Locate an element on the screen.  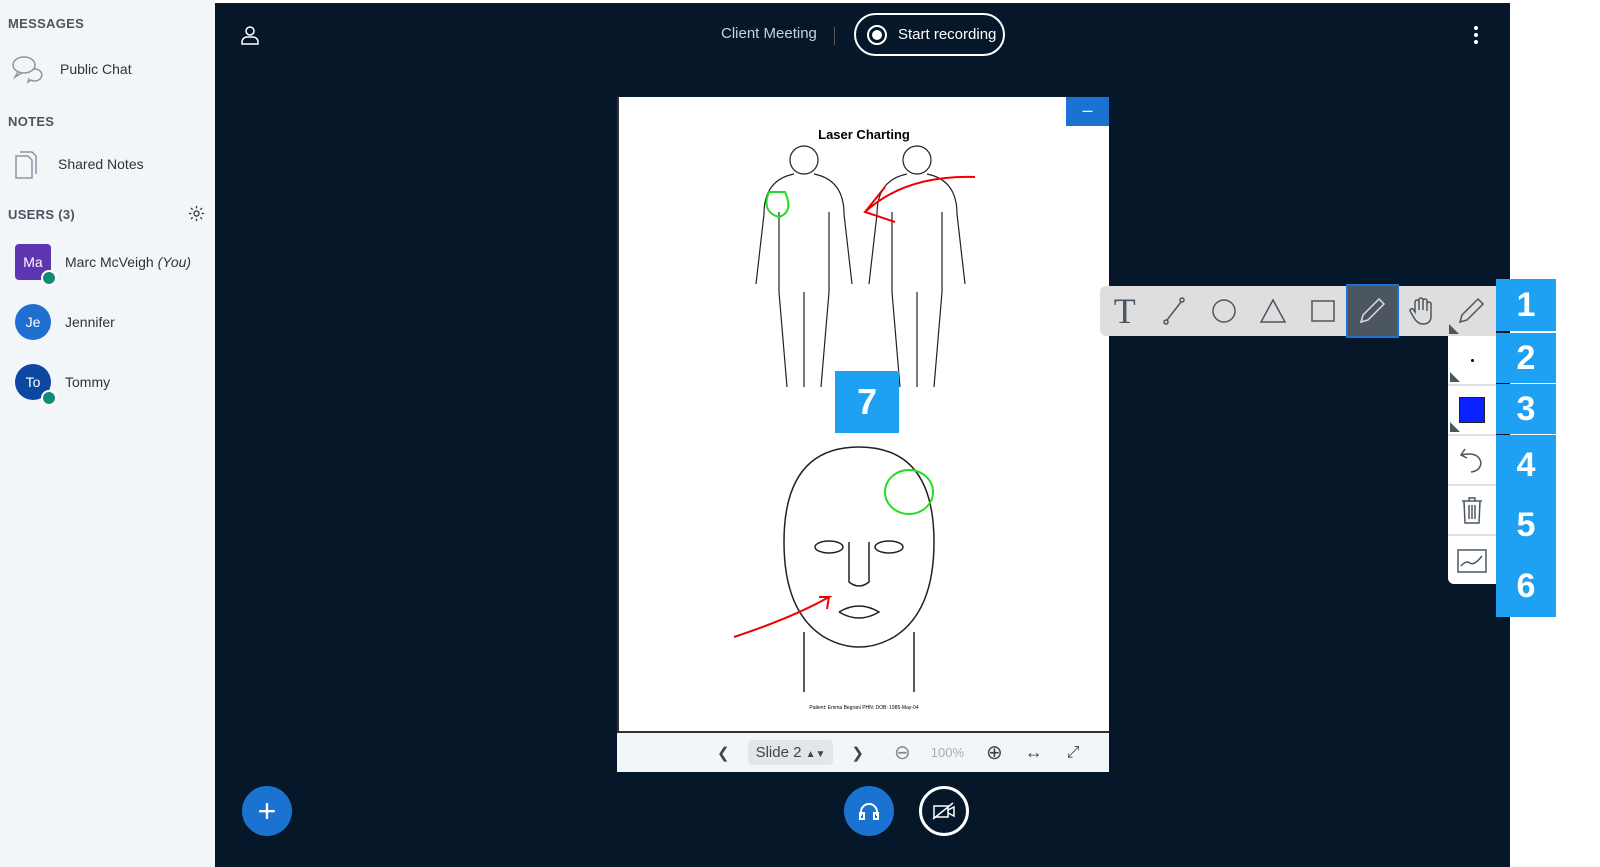
triangle-icon is located at coordinates (1273, 310).